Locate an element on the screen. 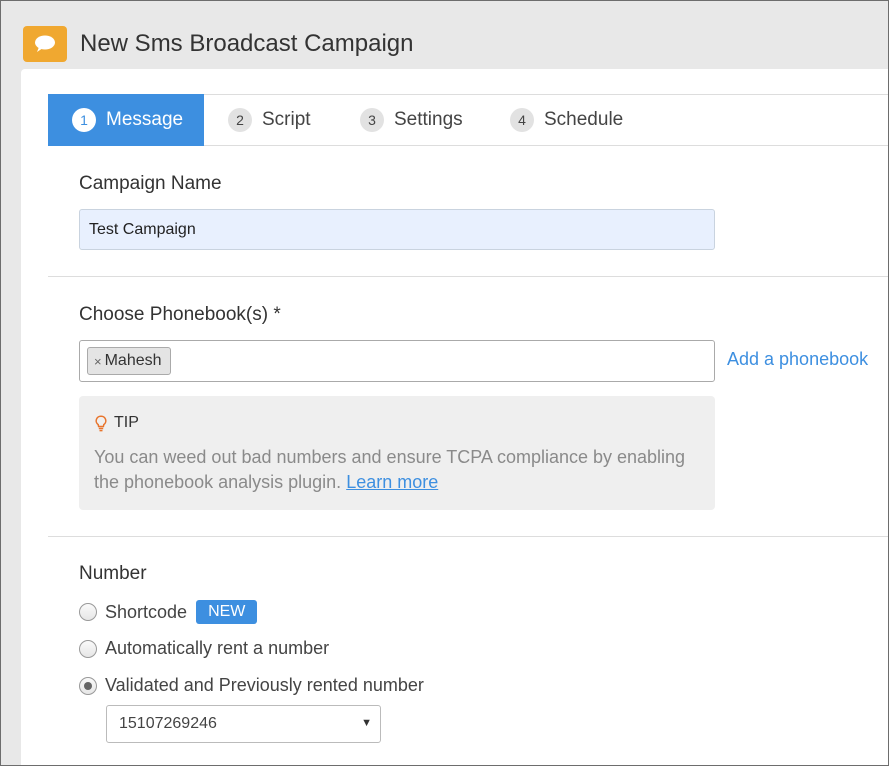 The image size is (889, 766). new-badge: NEW is located at coordinates (227, 612).